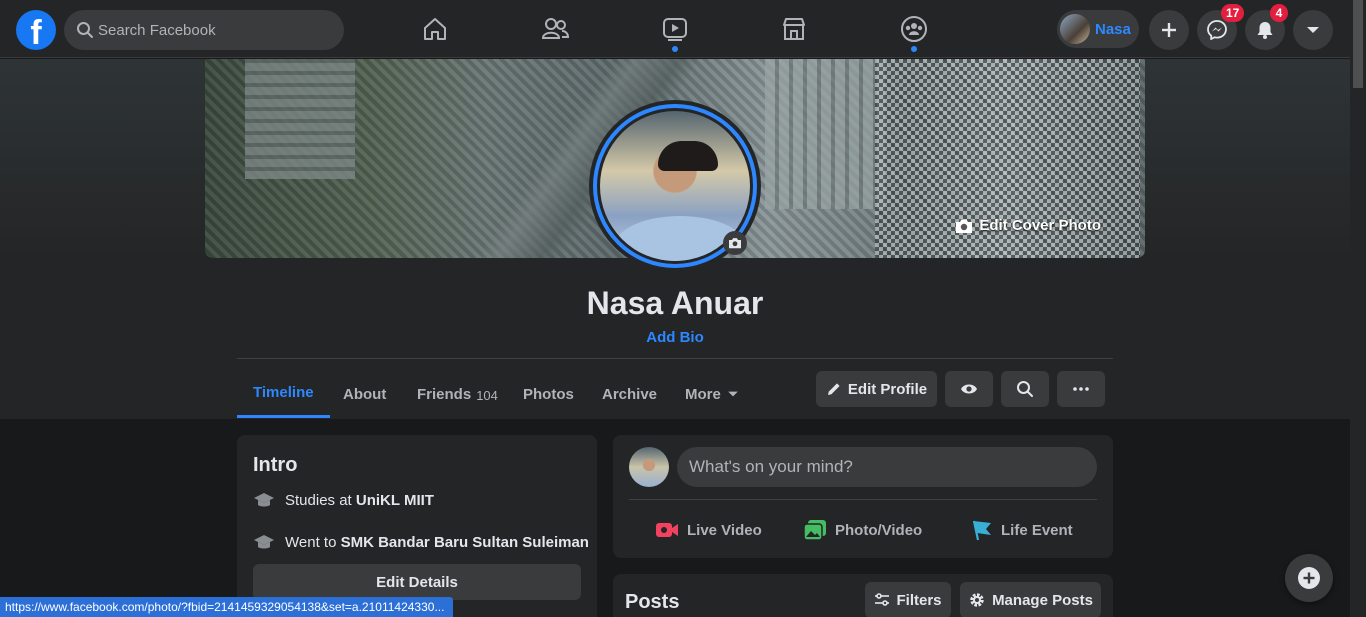  I want to click on manage-posts-button: Manage Posts, so click(1030, 599).